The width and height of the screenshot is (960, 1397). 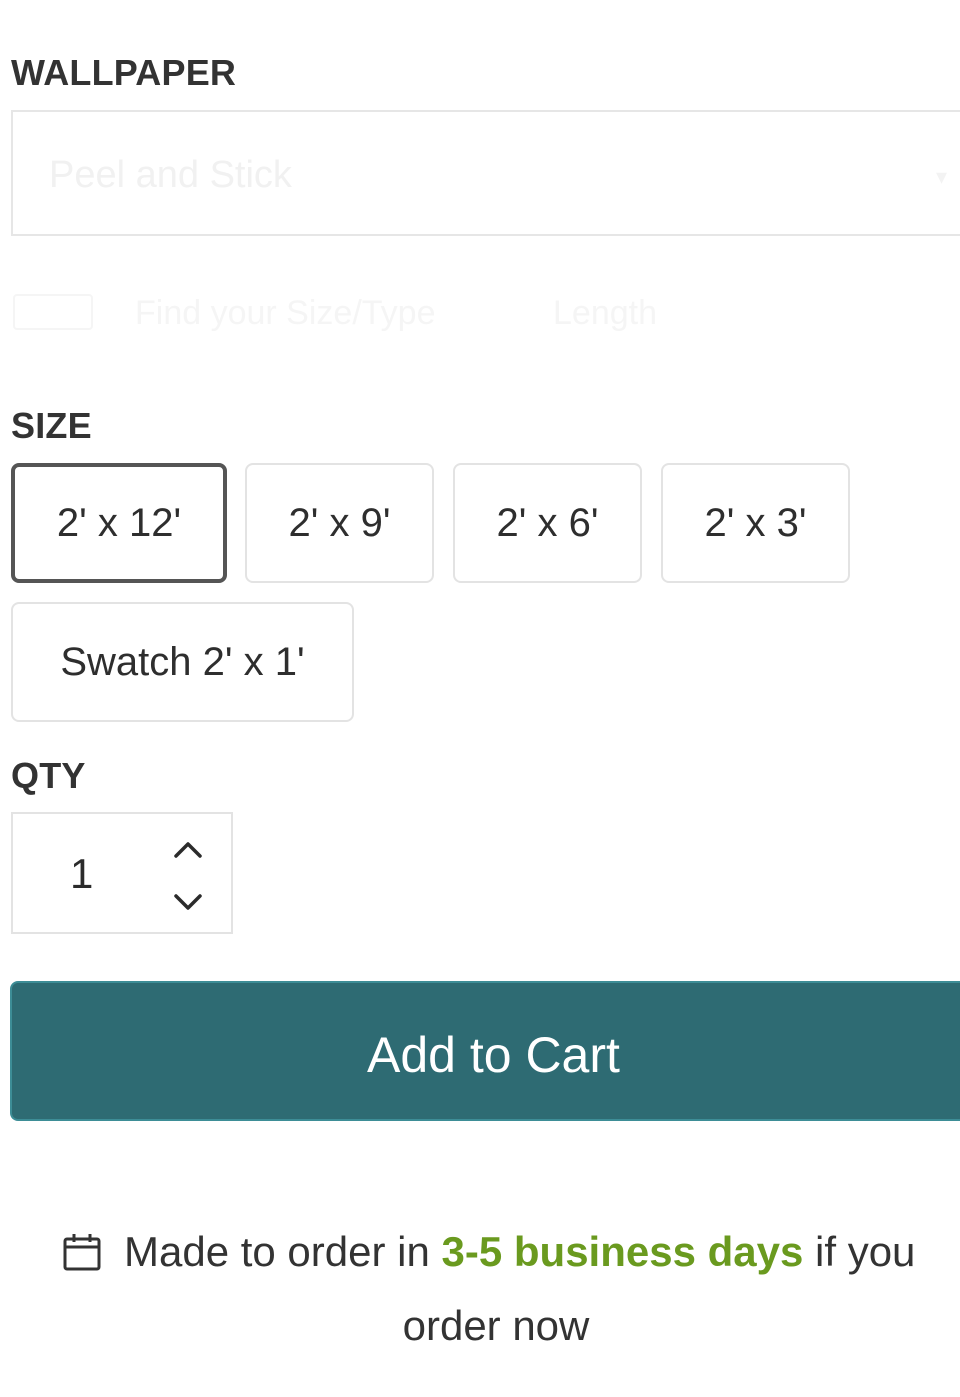 What do you see at coordinates (53, 312) in the screenshot?
I see `ruler-icon` at bounding box center [53, 312].